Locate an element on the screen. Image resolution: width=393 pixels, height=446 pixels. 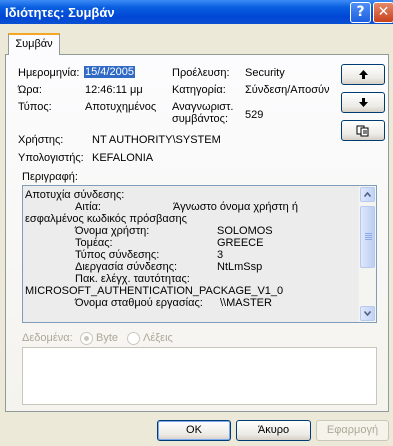
time-value: 12:46:11 μμ is located at coordinates (114, 90).